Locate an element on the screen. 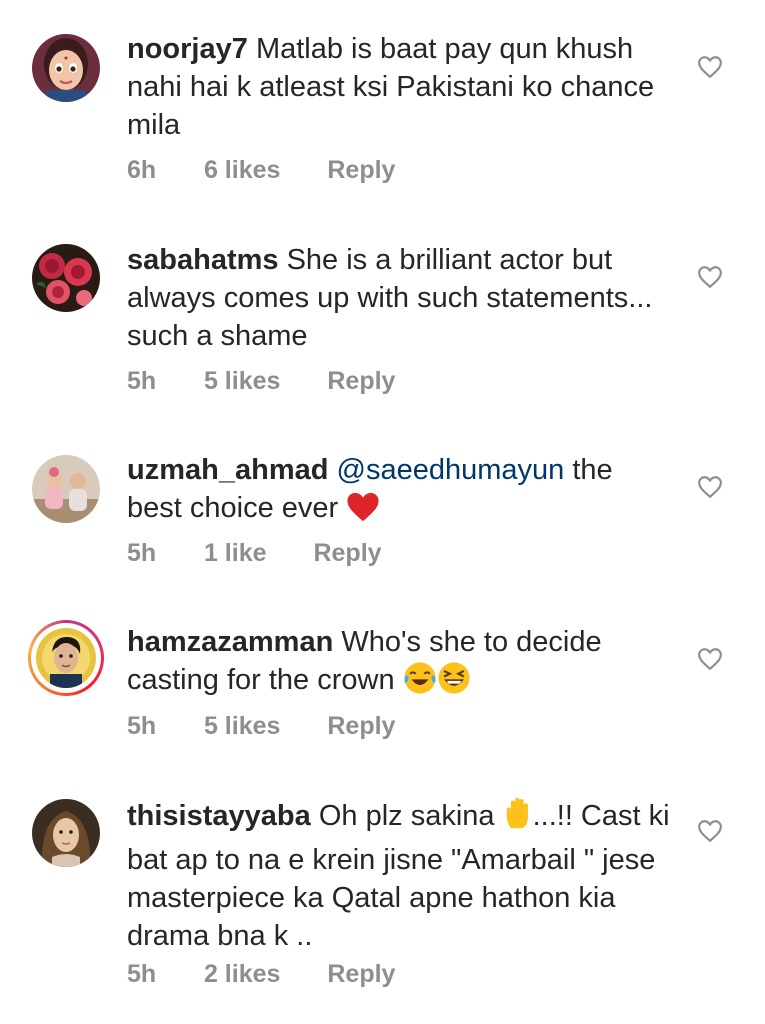  comment-body-start: Oh plz sakina is located at coordinates (406, 816).